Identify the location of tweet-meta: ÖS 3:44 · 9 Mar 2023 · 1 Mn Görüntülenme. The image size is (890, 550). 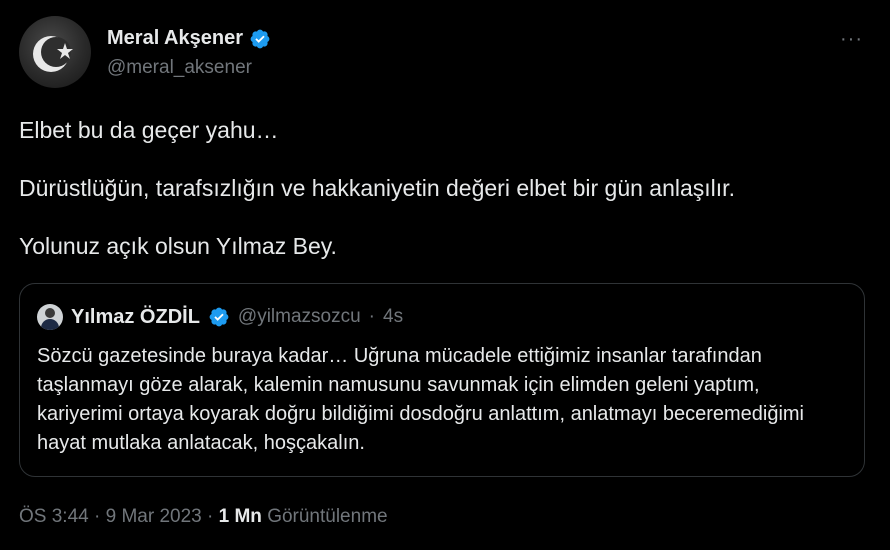
(203, 517).